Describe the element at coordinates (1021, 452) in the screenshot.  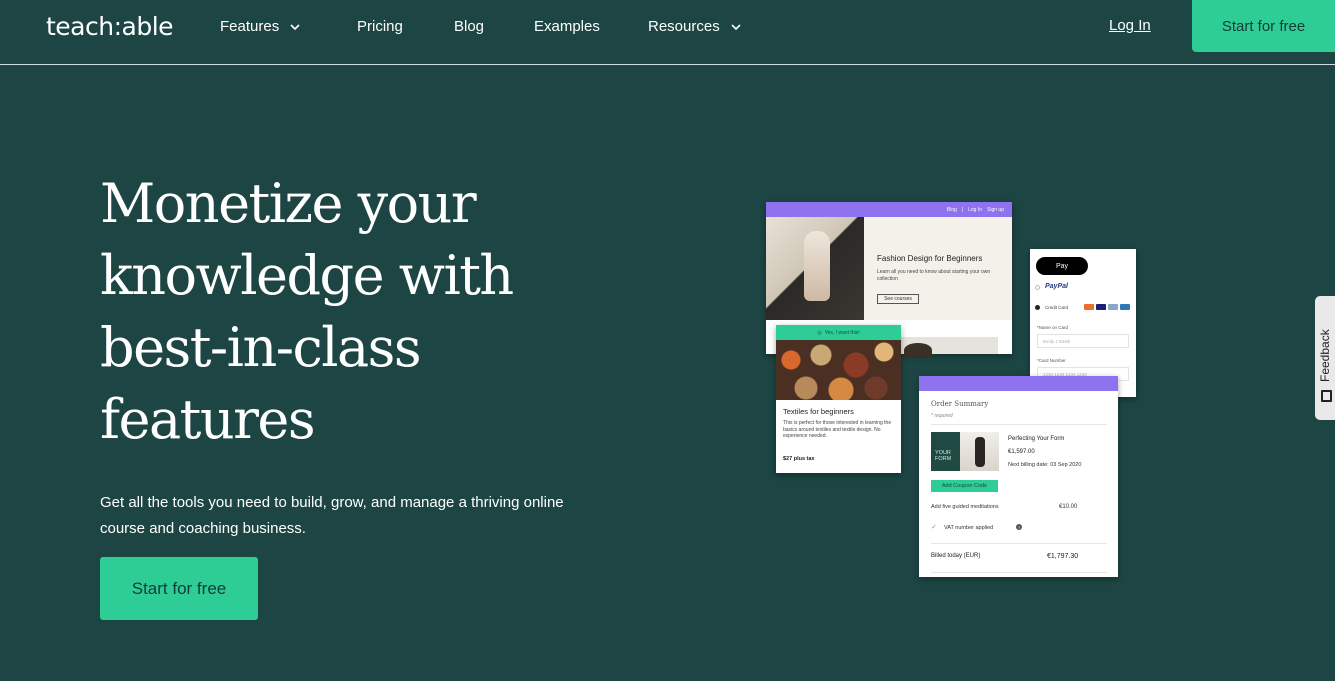
I see `product-price: €1,597.00` at that location.